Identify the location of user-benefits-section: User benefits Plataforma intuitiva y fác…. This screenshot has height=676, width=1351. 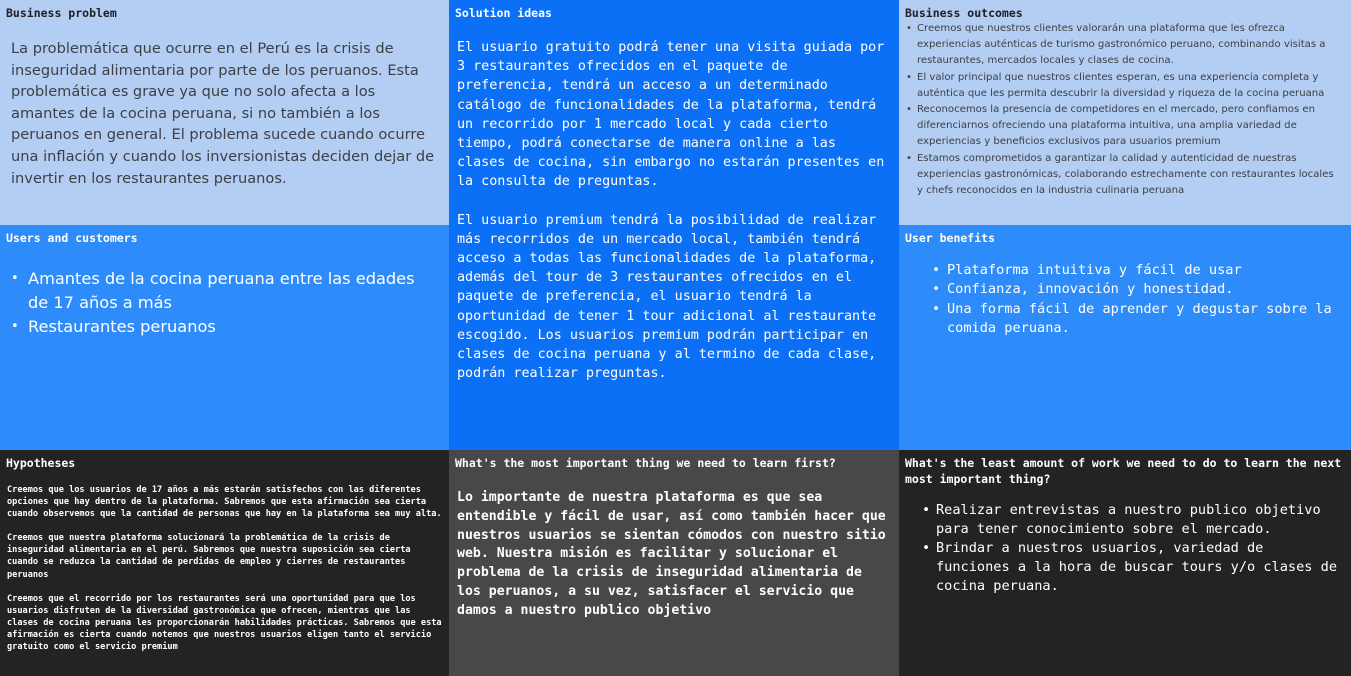
(1125, 337).